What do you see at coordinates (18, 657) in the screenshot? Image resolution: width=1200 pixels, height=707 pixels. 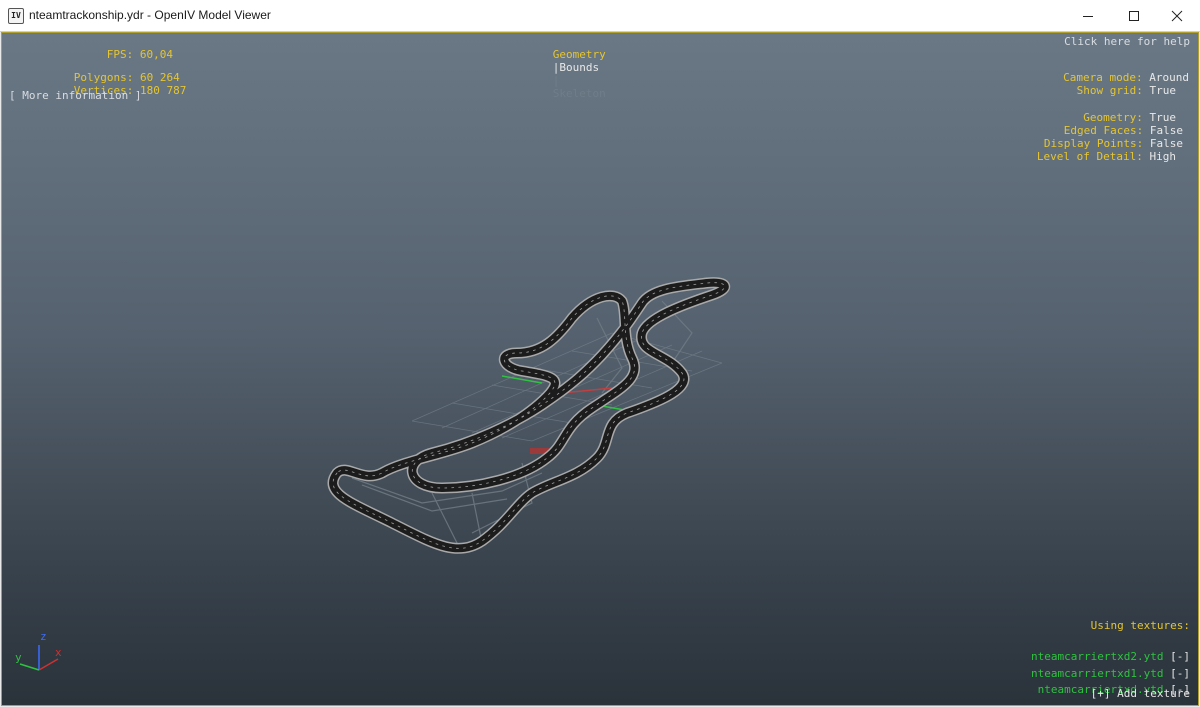 I see `y-axis-label: y` at bounding box center [18, 657].